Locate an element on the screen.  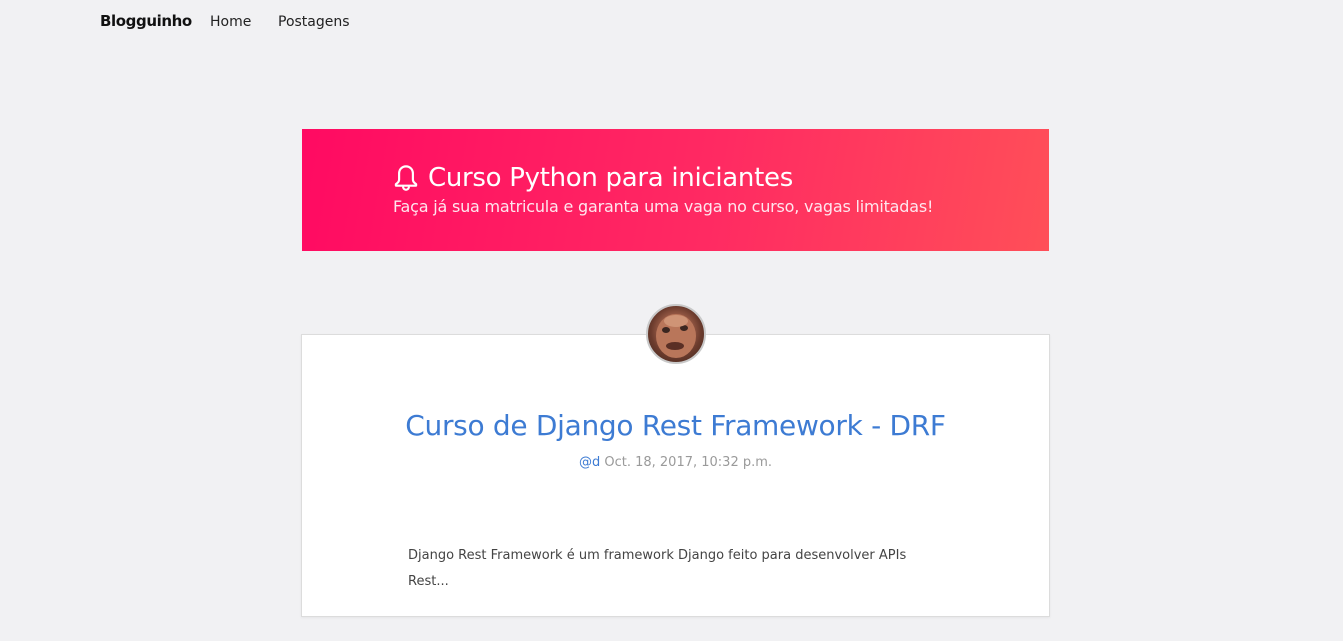
author-avatar is located at coordinates (676, 334).